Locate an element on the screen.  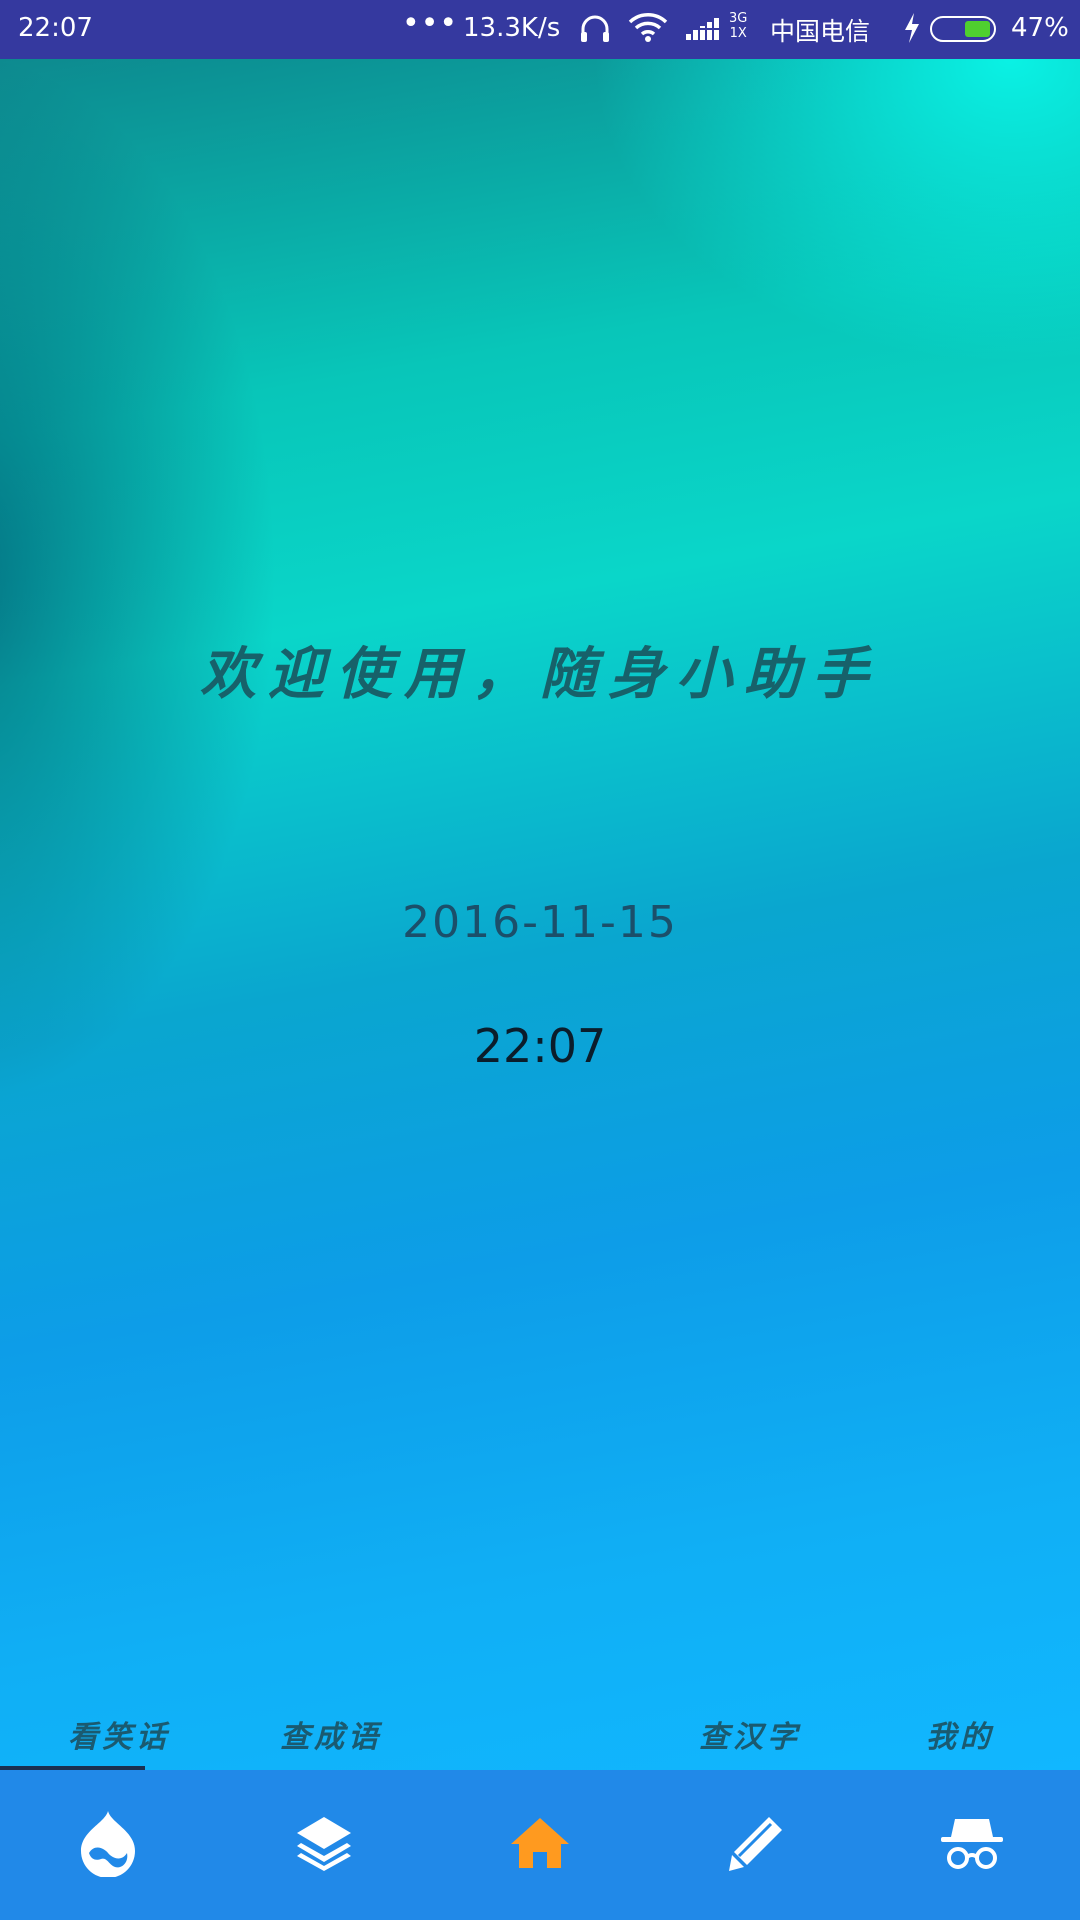
home-icon is located at coordinates (540, 1845).